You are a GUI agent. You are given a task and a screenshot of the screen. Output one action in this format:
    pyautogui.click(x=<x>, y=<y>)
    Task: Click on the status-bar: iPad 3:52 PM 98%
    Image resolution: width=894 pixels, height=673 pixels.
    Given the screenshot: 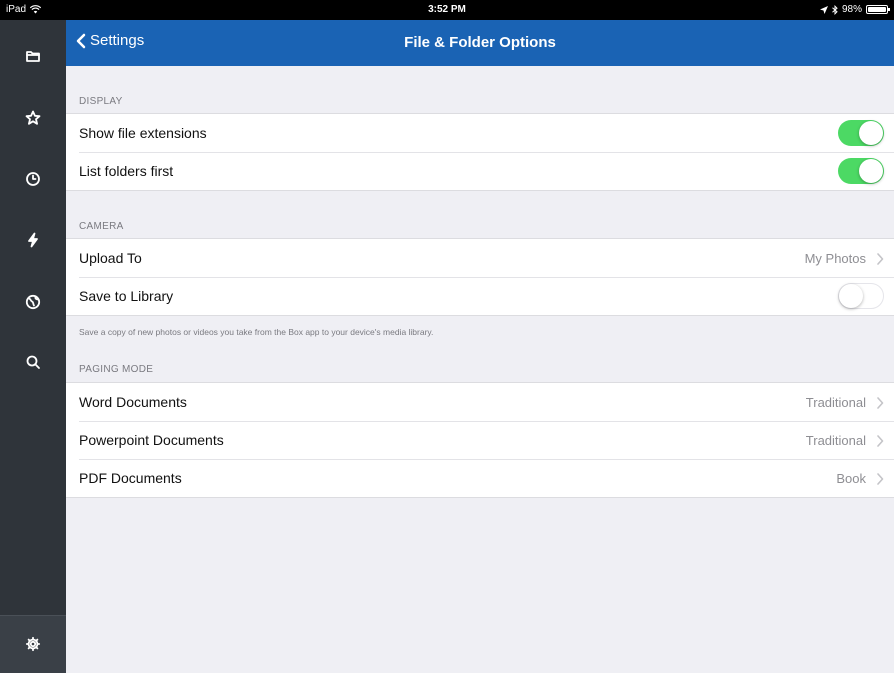 What is the action you would take?
    pyautogui.click(x=447, y=10)
    